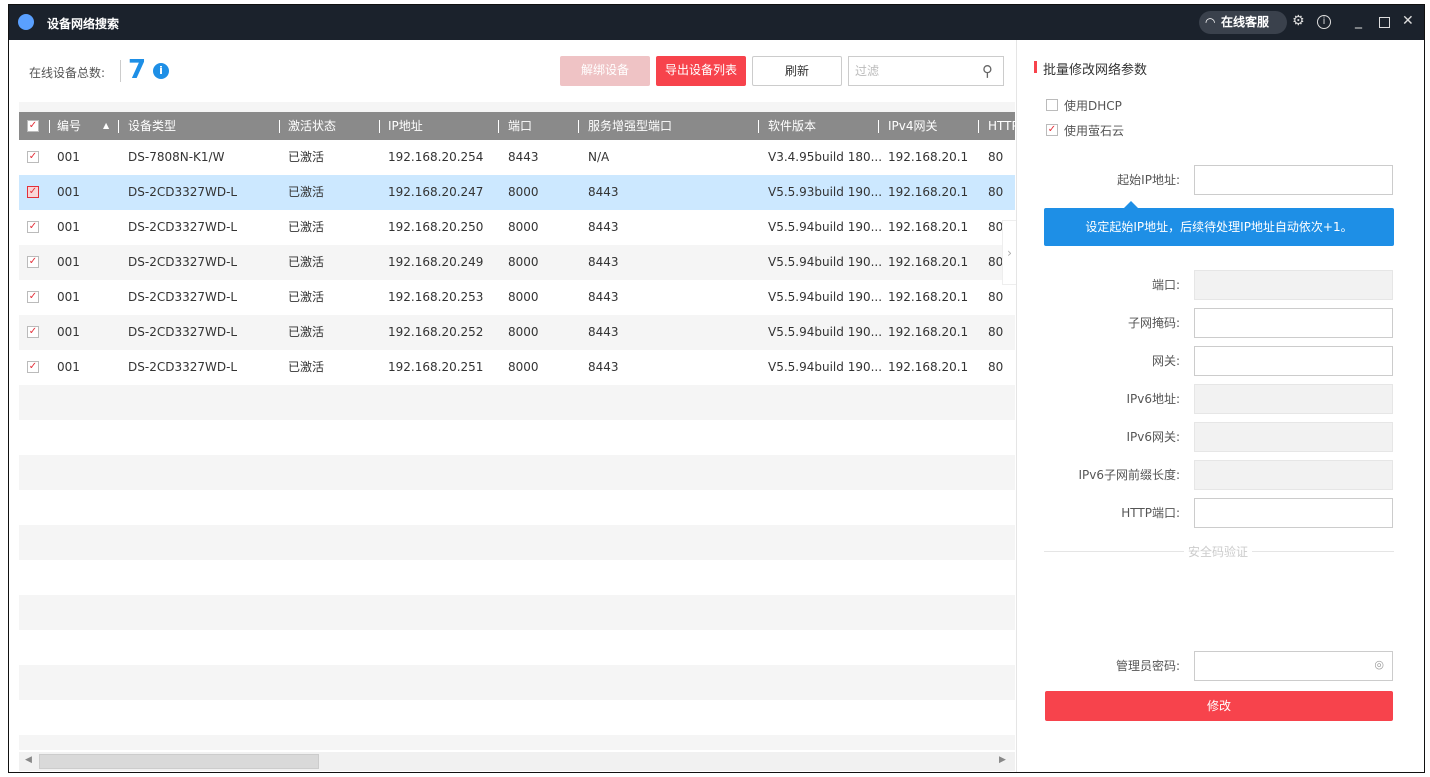  I want to click on export-list-button: 导出设备列表, so click(701, 71).